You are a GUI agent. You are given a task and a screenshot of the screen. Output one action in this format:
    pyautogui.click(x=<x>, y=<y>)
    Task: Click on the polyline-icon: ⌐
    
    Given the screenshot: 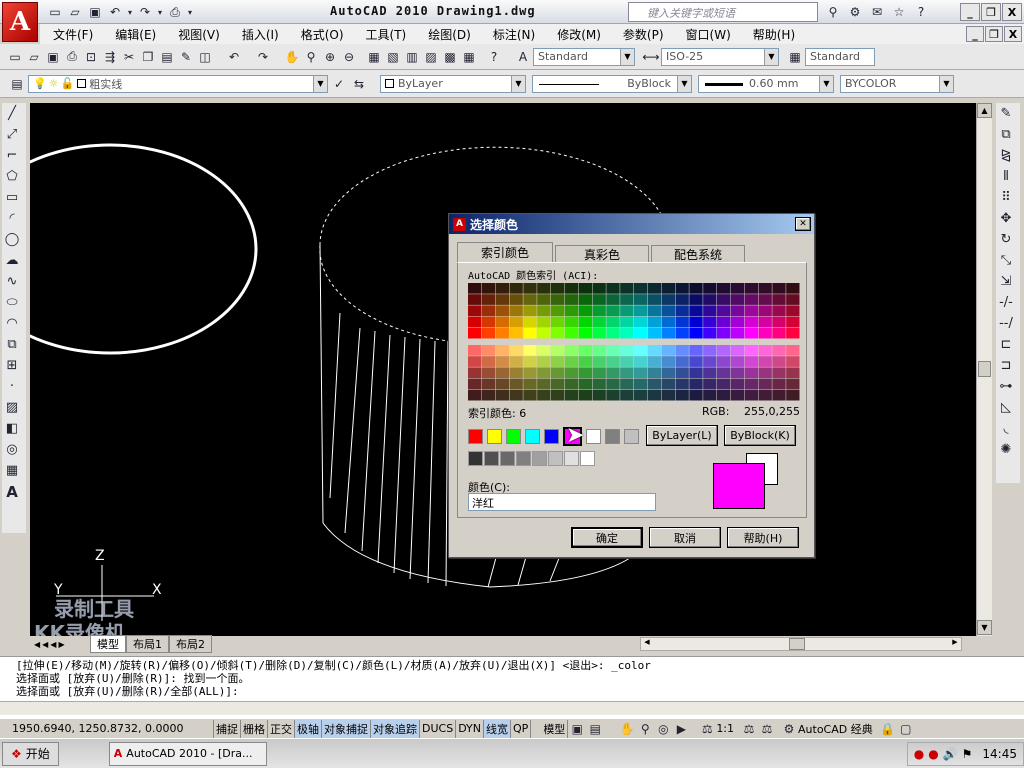 What is the action you would take?
    pyautogui.click(x=12, y=155)
    